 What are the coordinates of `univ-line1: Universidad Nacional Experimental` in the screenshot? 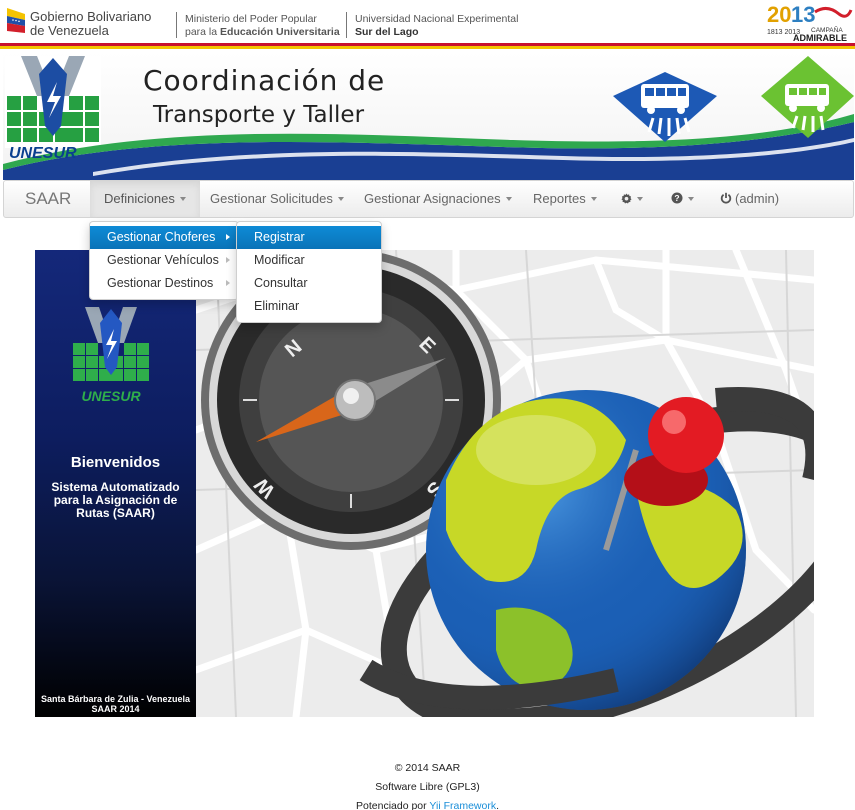 It's located at (437, 19).